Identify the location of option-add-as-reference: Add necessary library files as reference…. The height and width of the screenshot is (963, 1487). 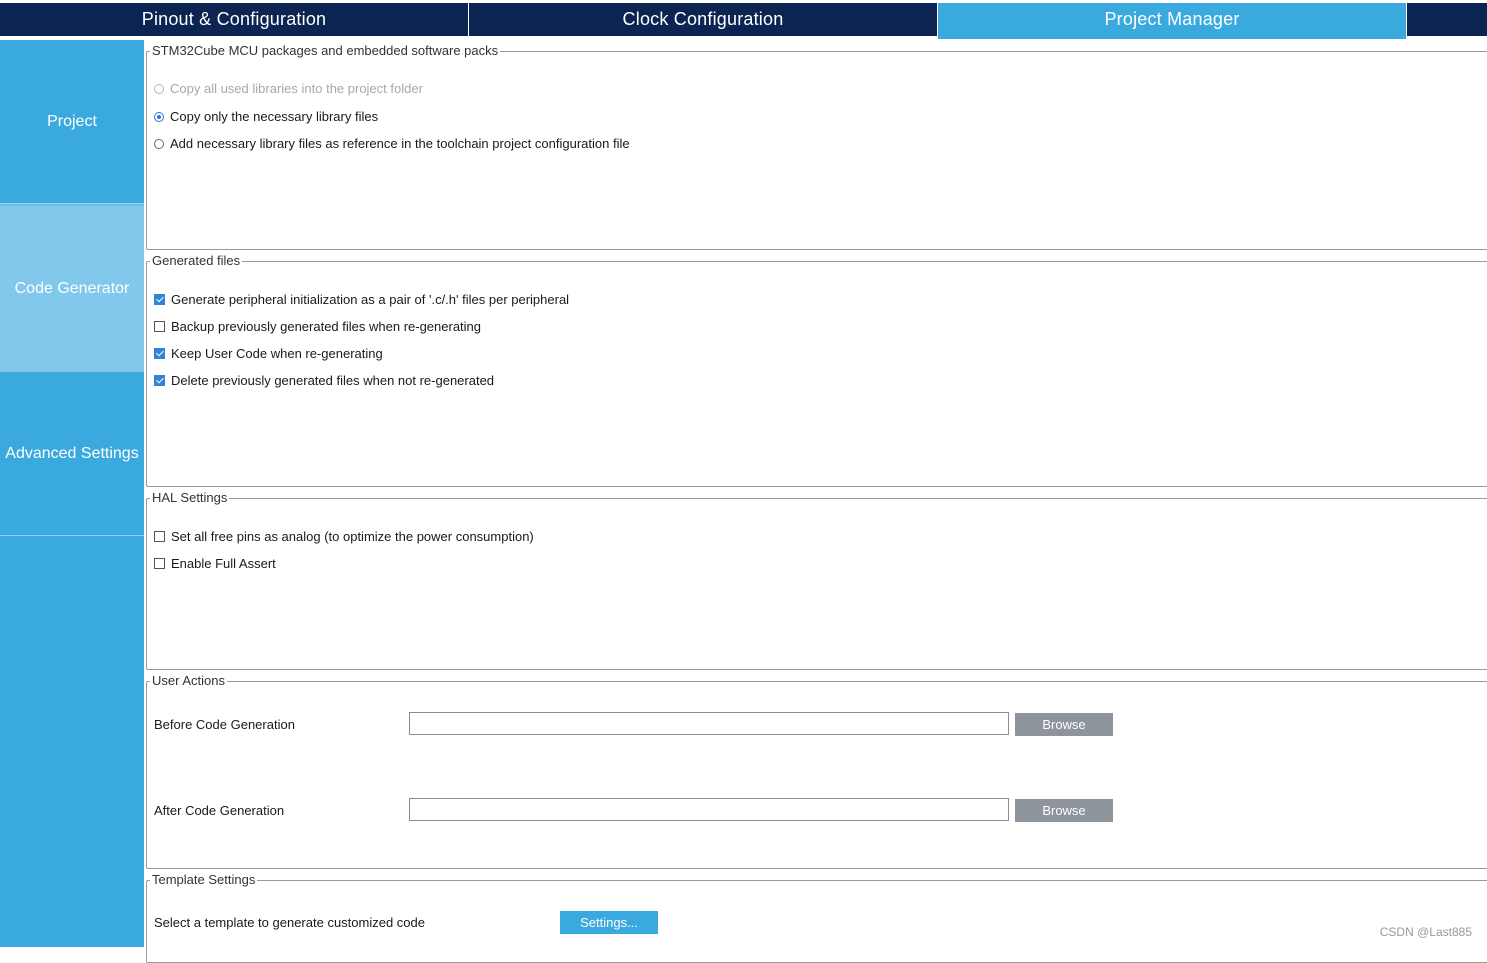
(392, 143).